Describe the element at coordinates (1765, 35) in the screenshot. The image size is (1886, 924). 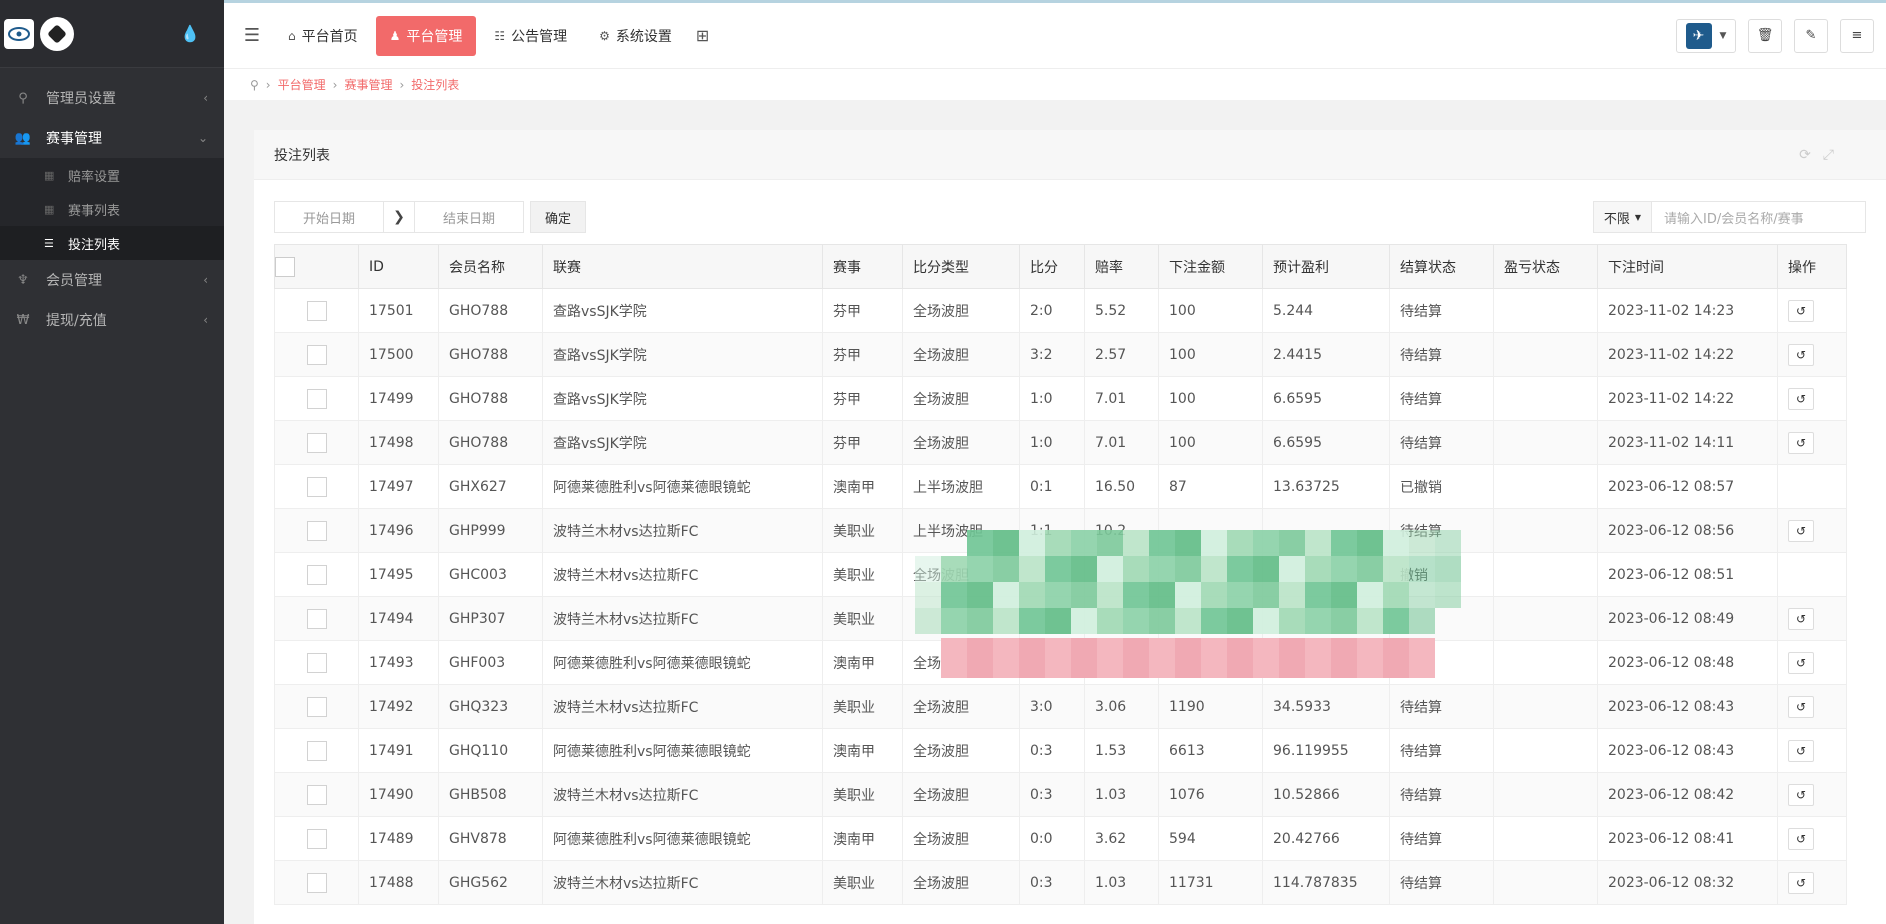
I see `trash-button: 🗑` at that location.